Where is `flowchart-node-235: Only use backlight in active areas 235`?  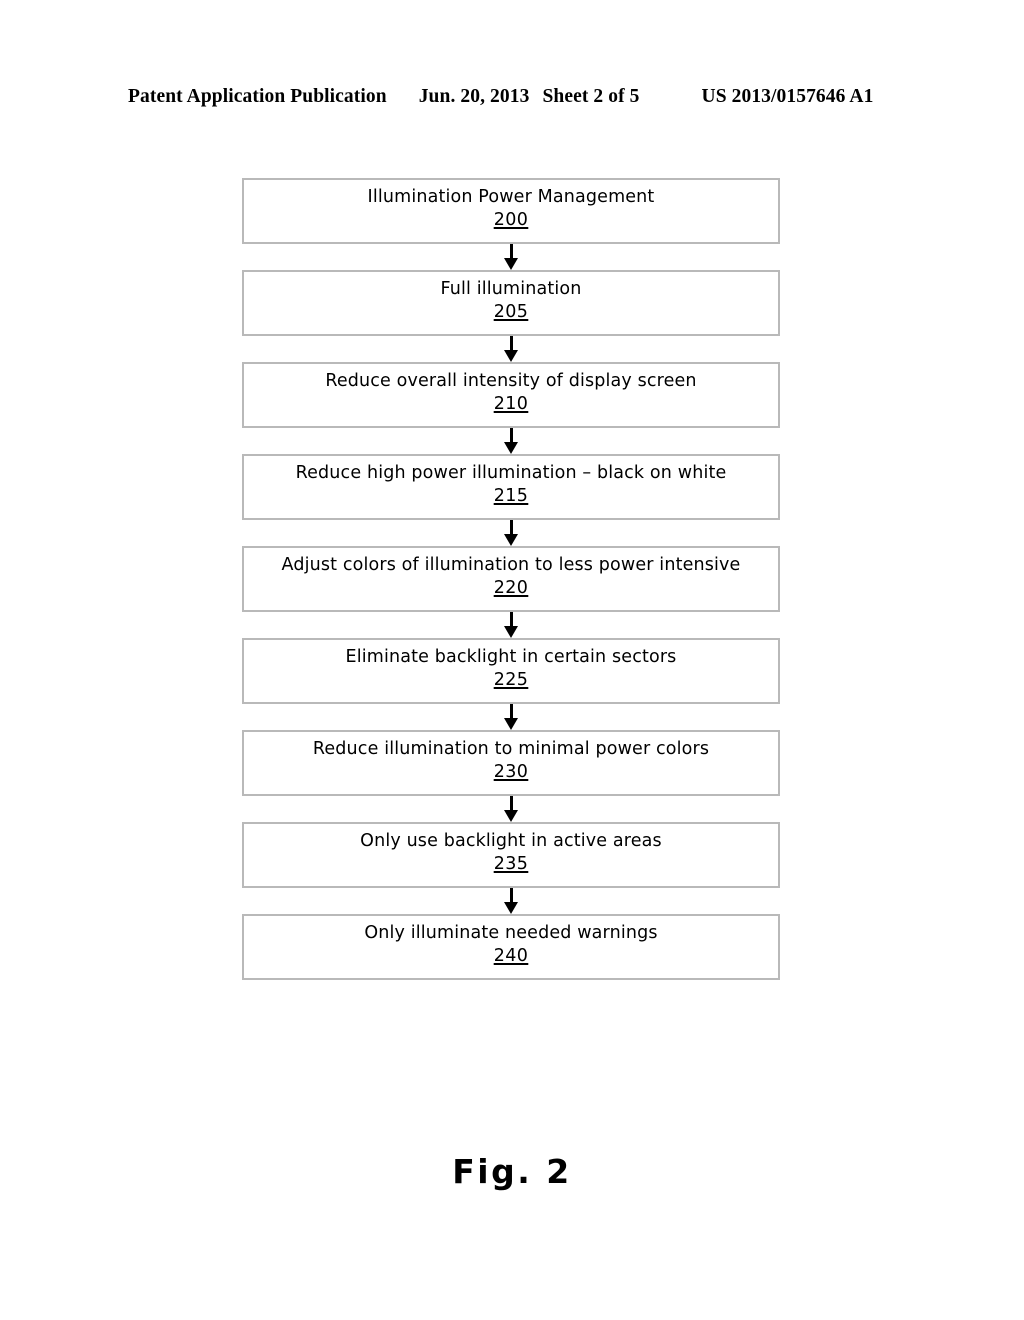 flowchart-node-235: Only use backlight in active areas 235 is located at coordinates (511, 855).